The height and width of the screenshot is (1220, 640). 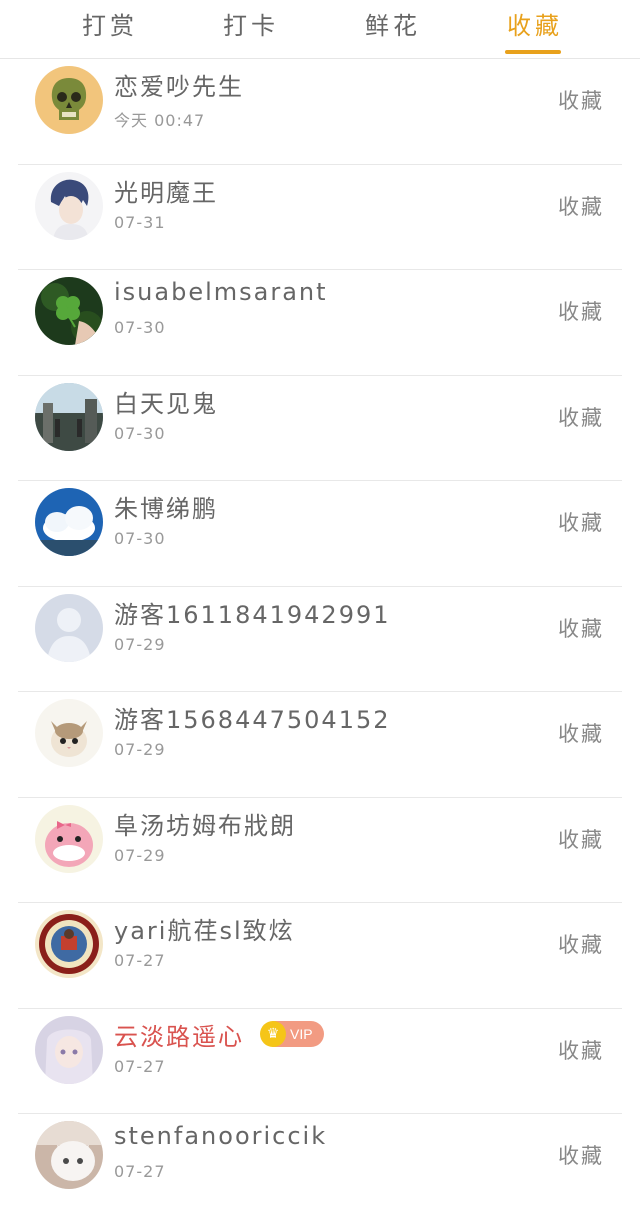 I want to click on tab-flowers: 鲜花, so click(x=393, y=23).